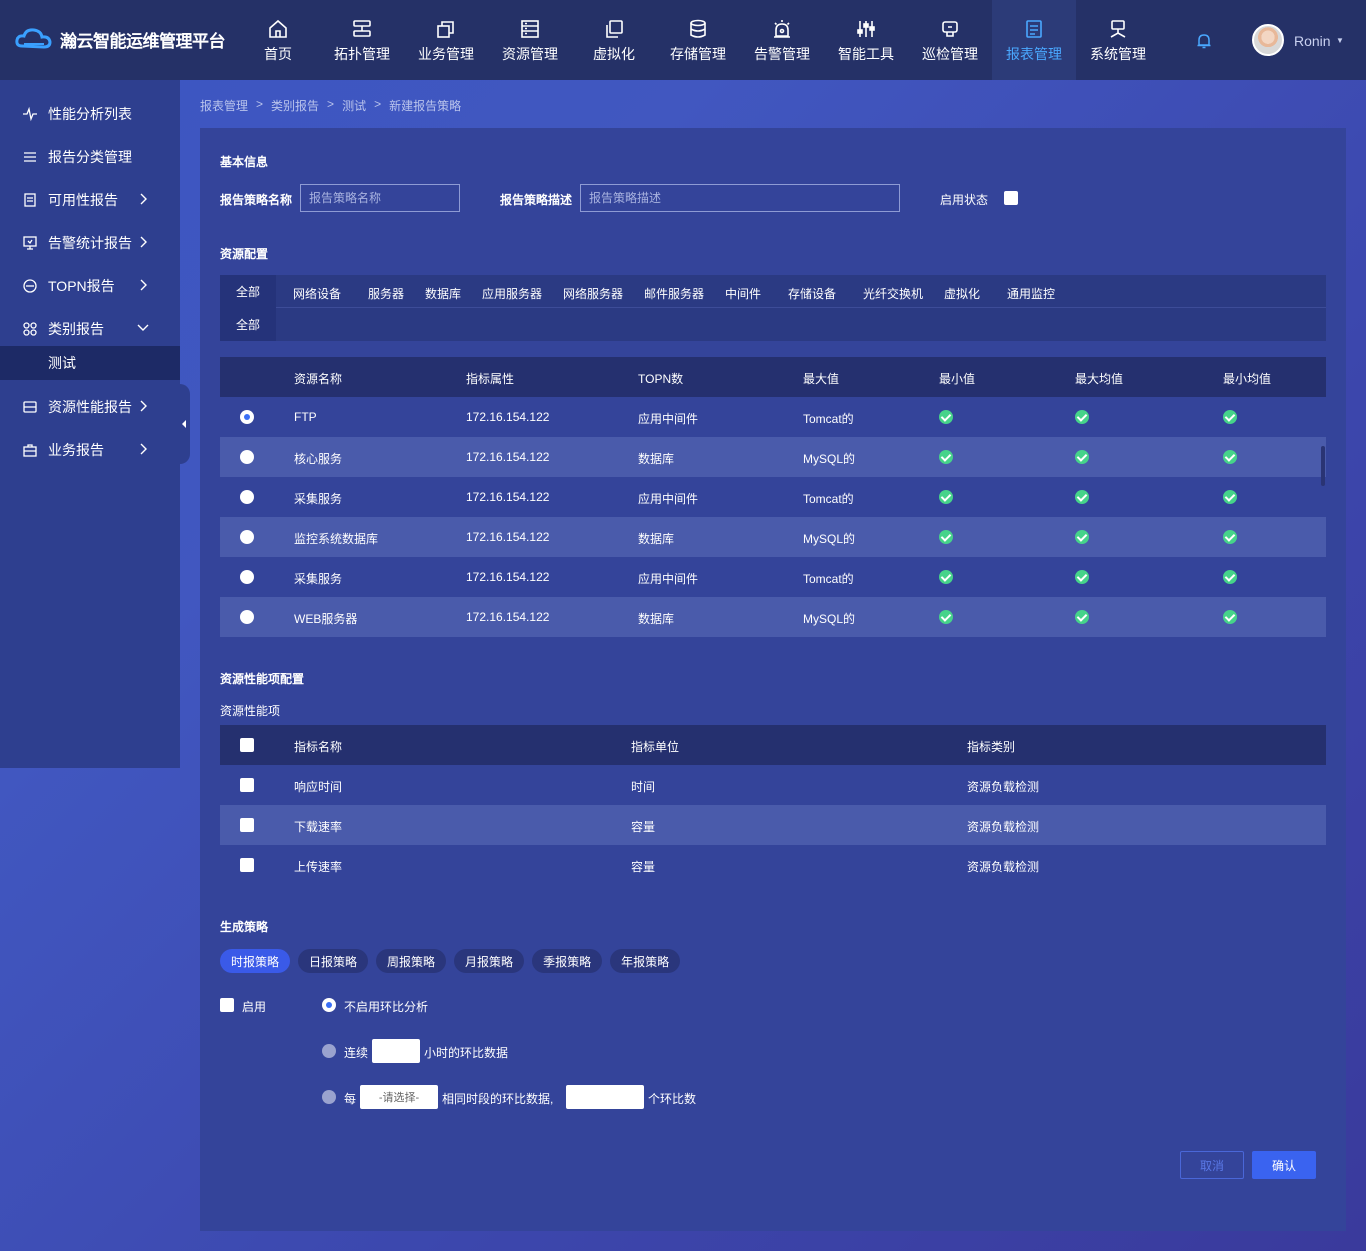  What do you see at coordinates (90, 406) in the screenshot?
I see `sidebar-item-resource-perf: 资源性能报告` at bounding box center [90, 406].